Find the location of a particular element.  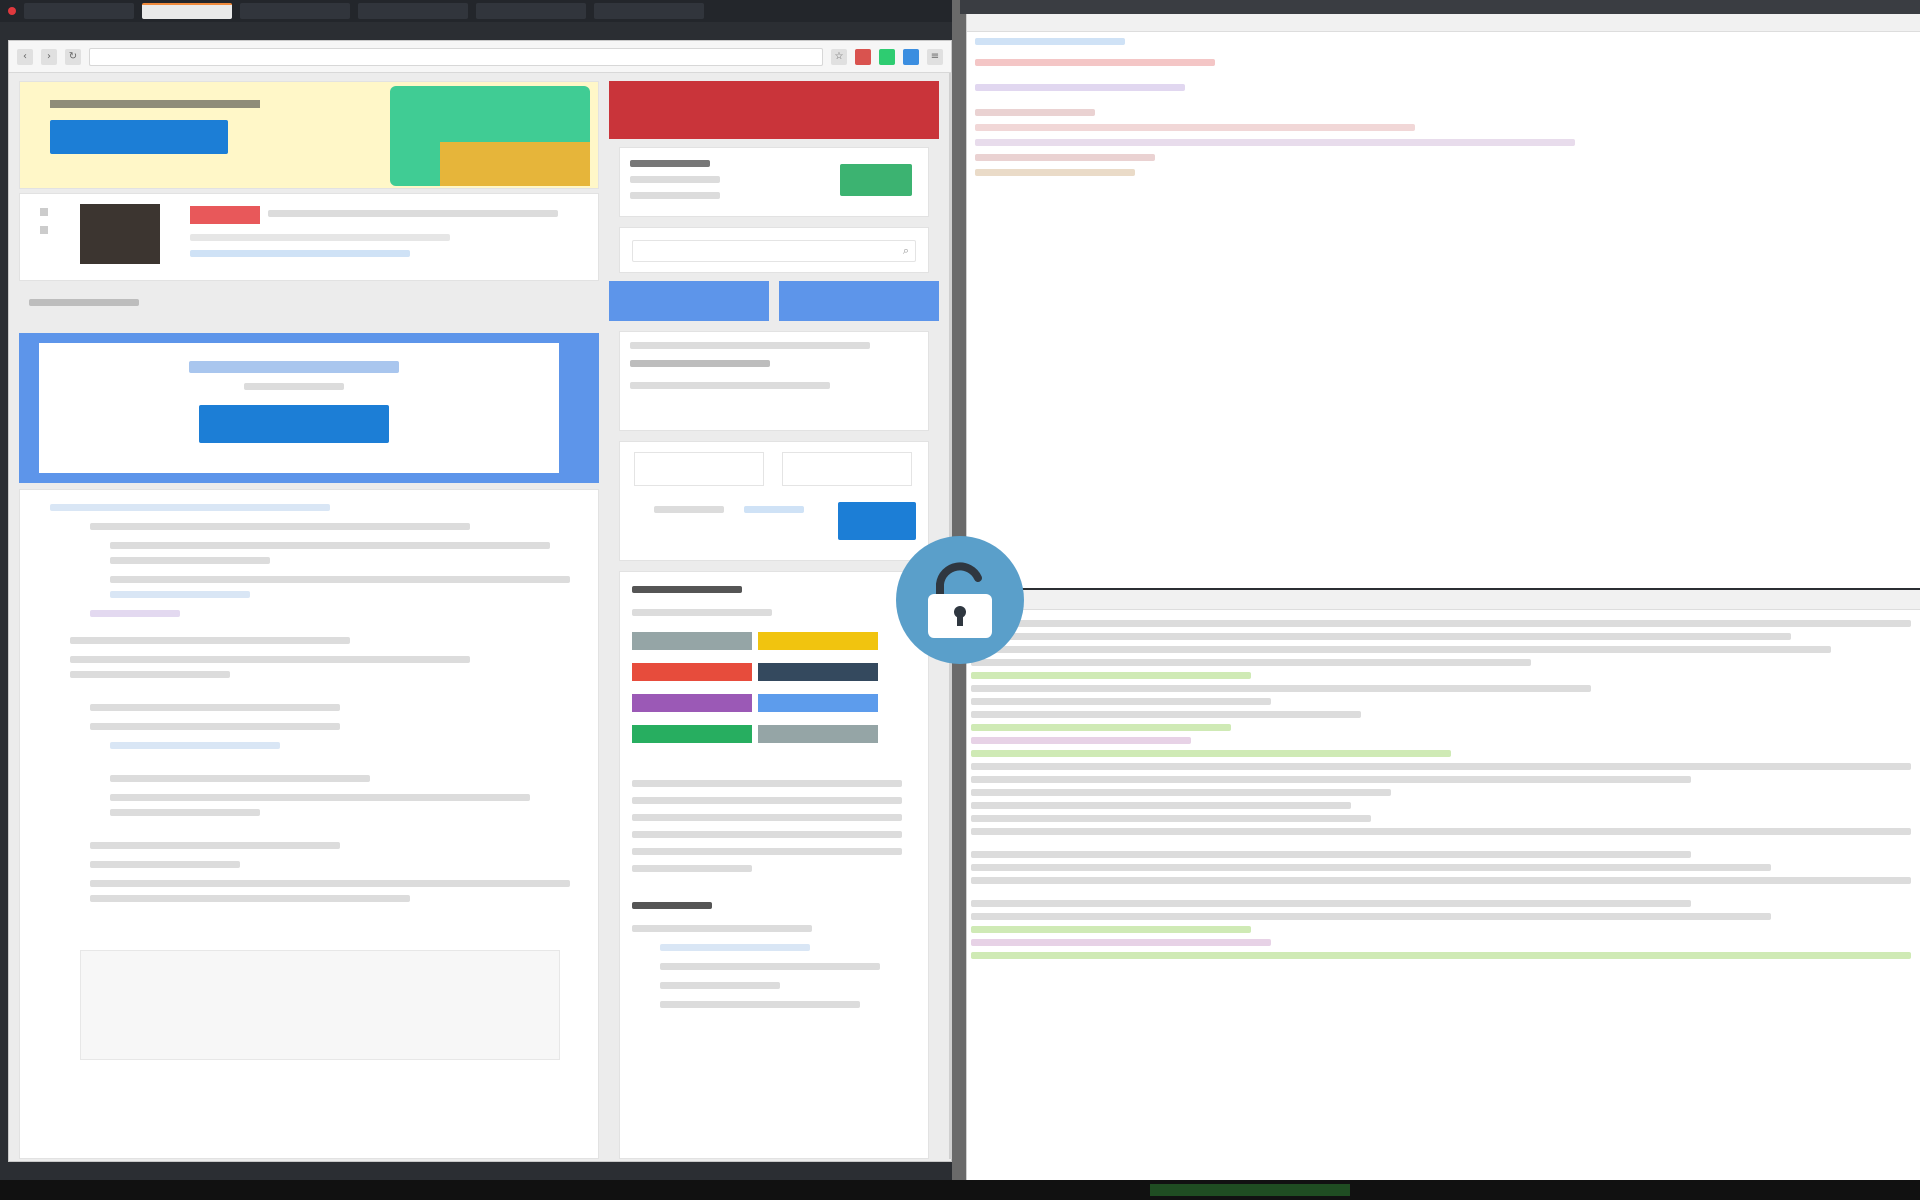

video-title is located at coordinates (413, 213).